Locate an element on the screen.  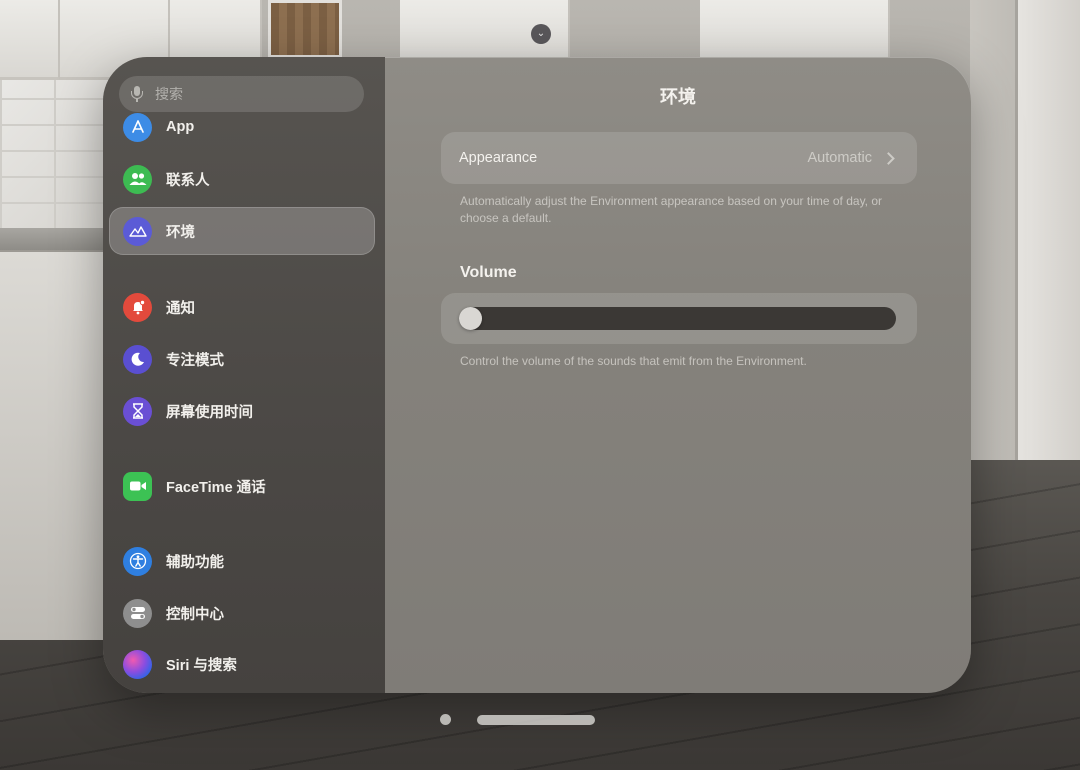
sidebar-item-contacts: 联系人 is located at coordinates (242, 179).